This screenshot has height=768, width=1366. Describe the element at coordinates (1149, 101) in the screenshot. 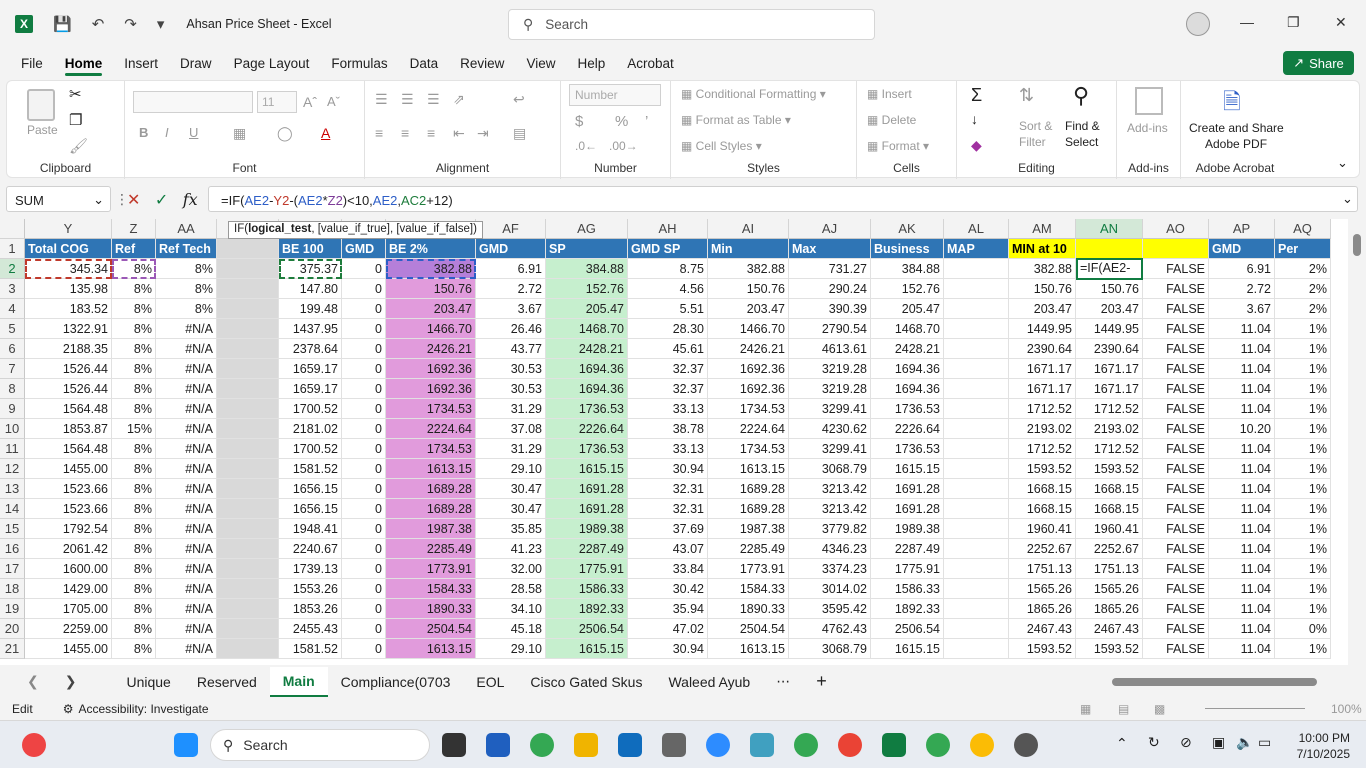

I see `addins-icon` at that location.